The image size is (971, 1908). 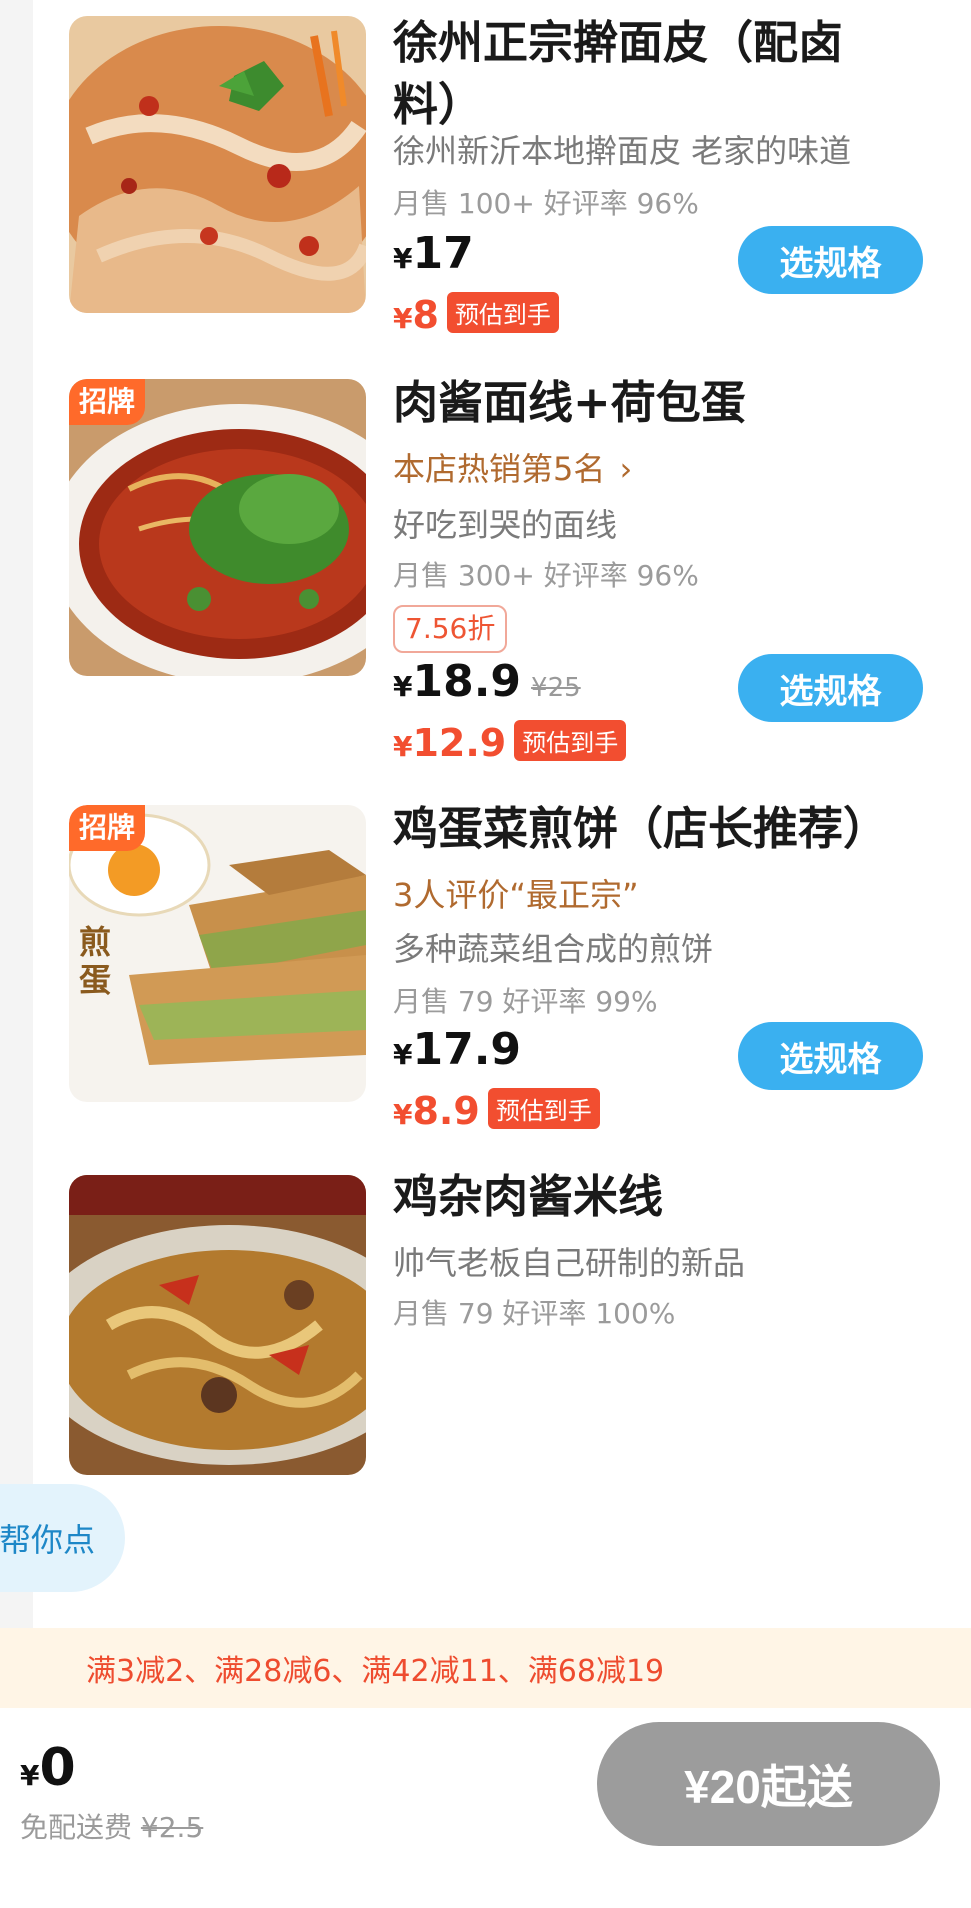 What do you see at coordinates (16, 814) in the screenshot?
I see `category-sidebar-edge` at bounding box center [16, 814].